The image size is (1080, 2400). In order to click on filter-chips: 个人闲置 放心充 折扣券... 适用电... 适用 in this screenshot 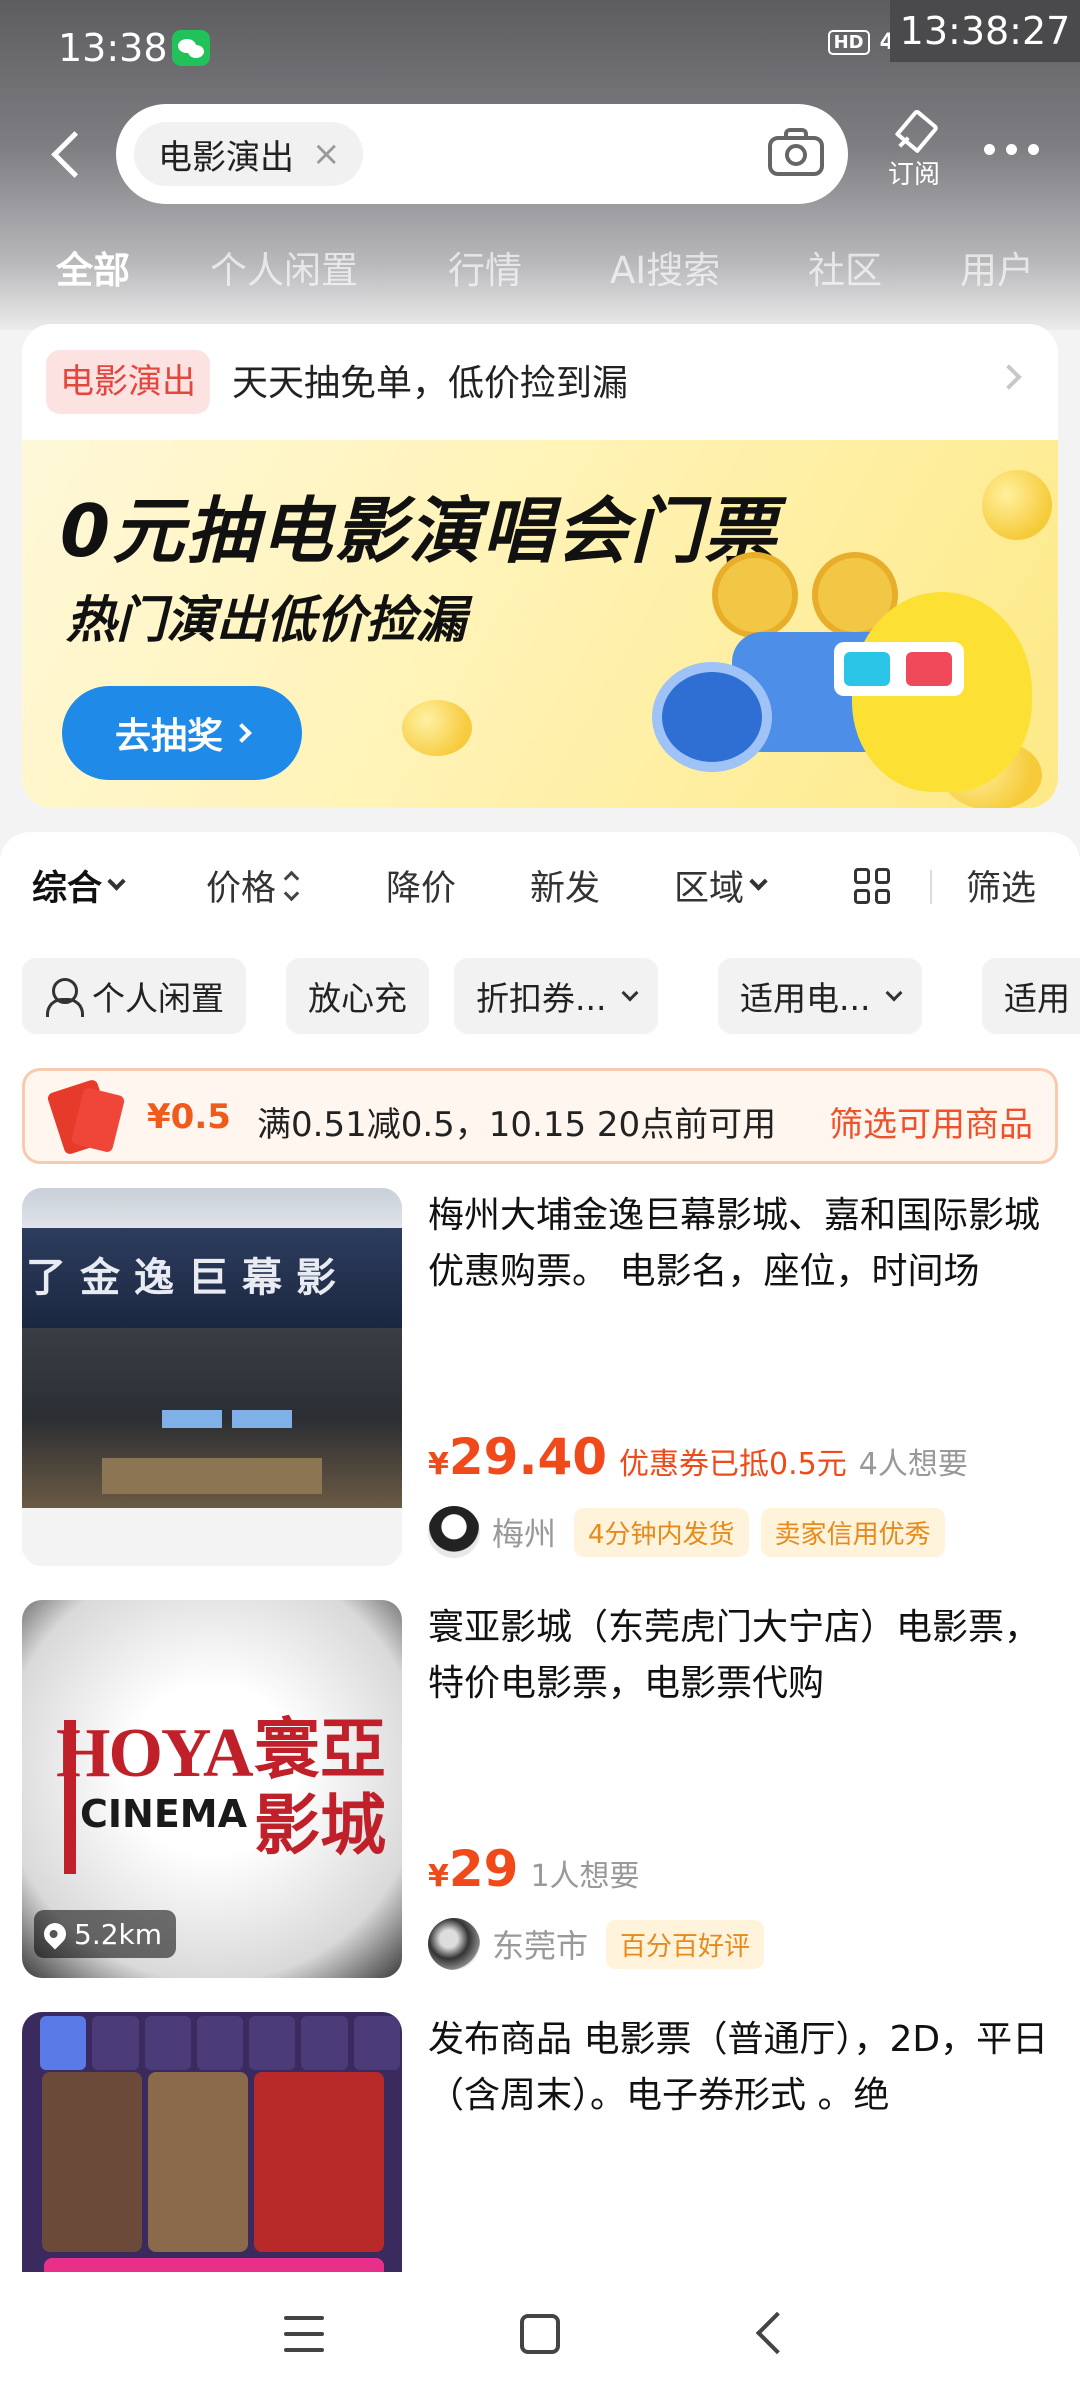, I will do `click(540, 997)`.